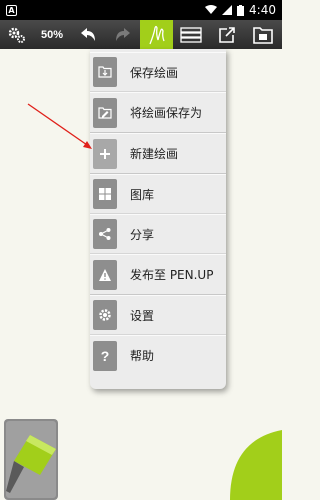 This screenshot has height=500, width=320. I want to click on pen-button, so click(156, 34).